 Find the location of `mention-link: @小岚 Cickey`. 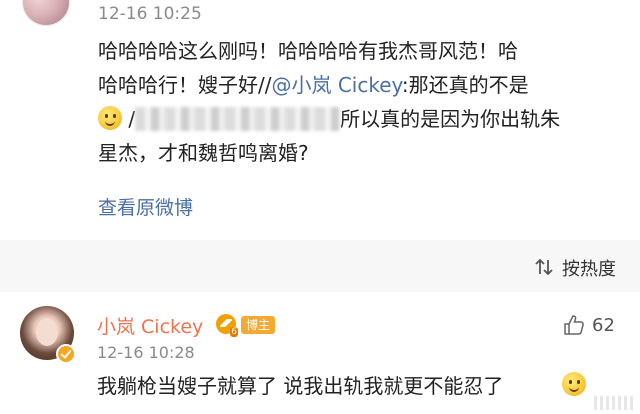

mention-link: @小岚 Cickey is located at coordinates (336, 85).